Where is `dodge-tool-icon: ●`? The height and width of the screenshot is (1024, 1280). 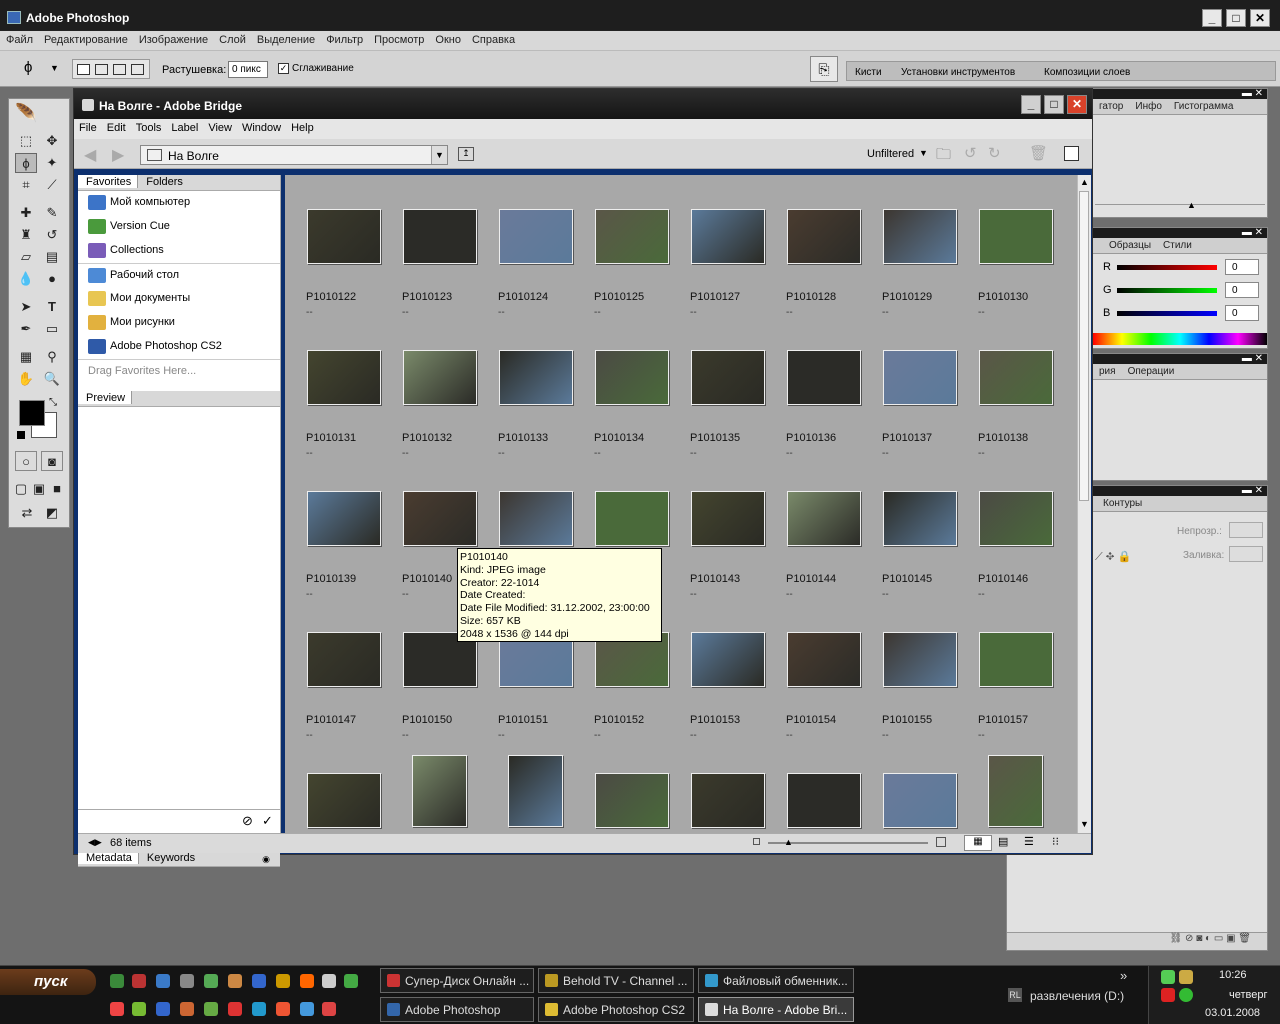 dodge-tool-icon: ● is located at coordinates (52, 279).